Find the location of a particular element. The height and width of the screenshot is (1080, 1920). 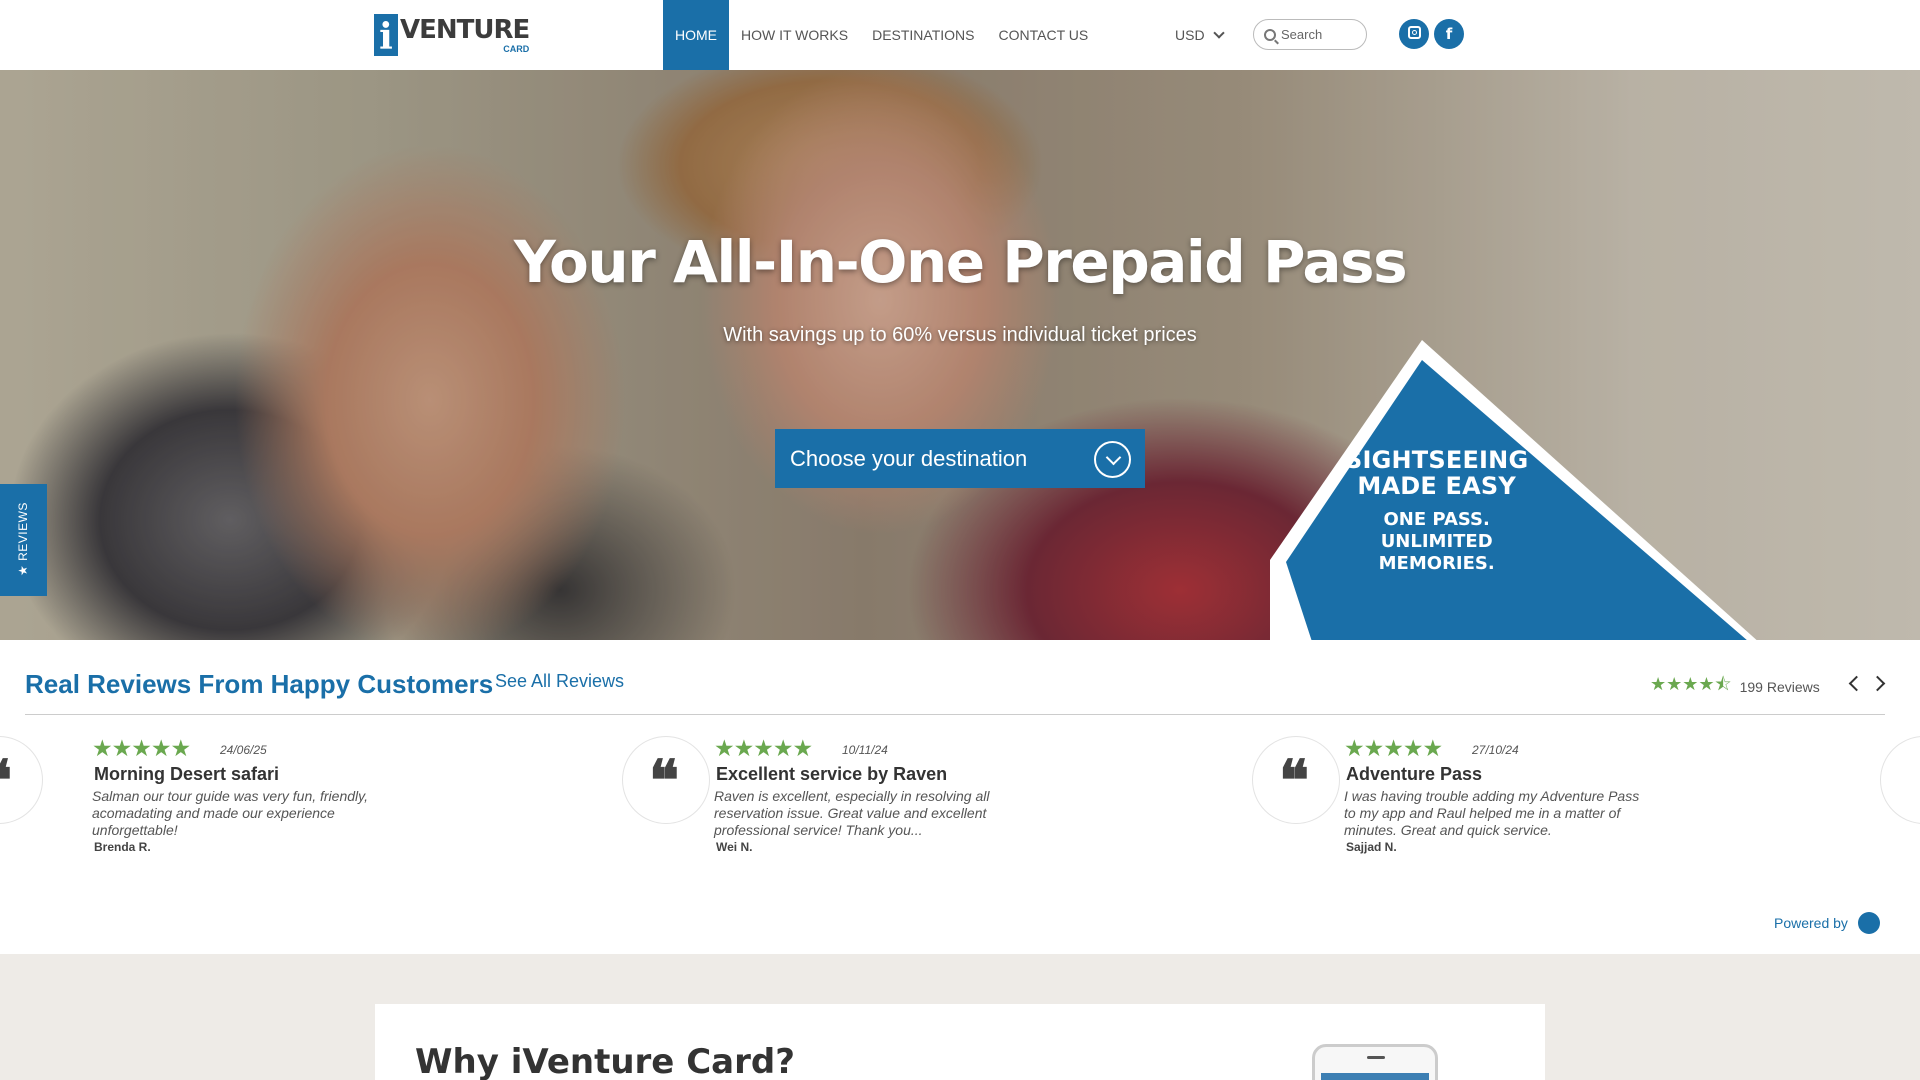

instagram-icon is located at coordinates (1414, 34).